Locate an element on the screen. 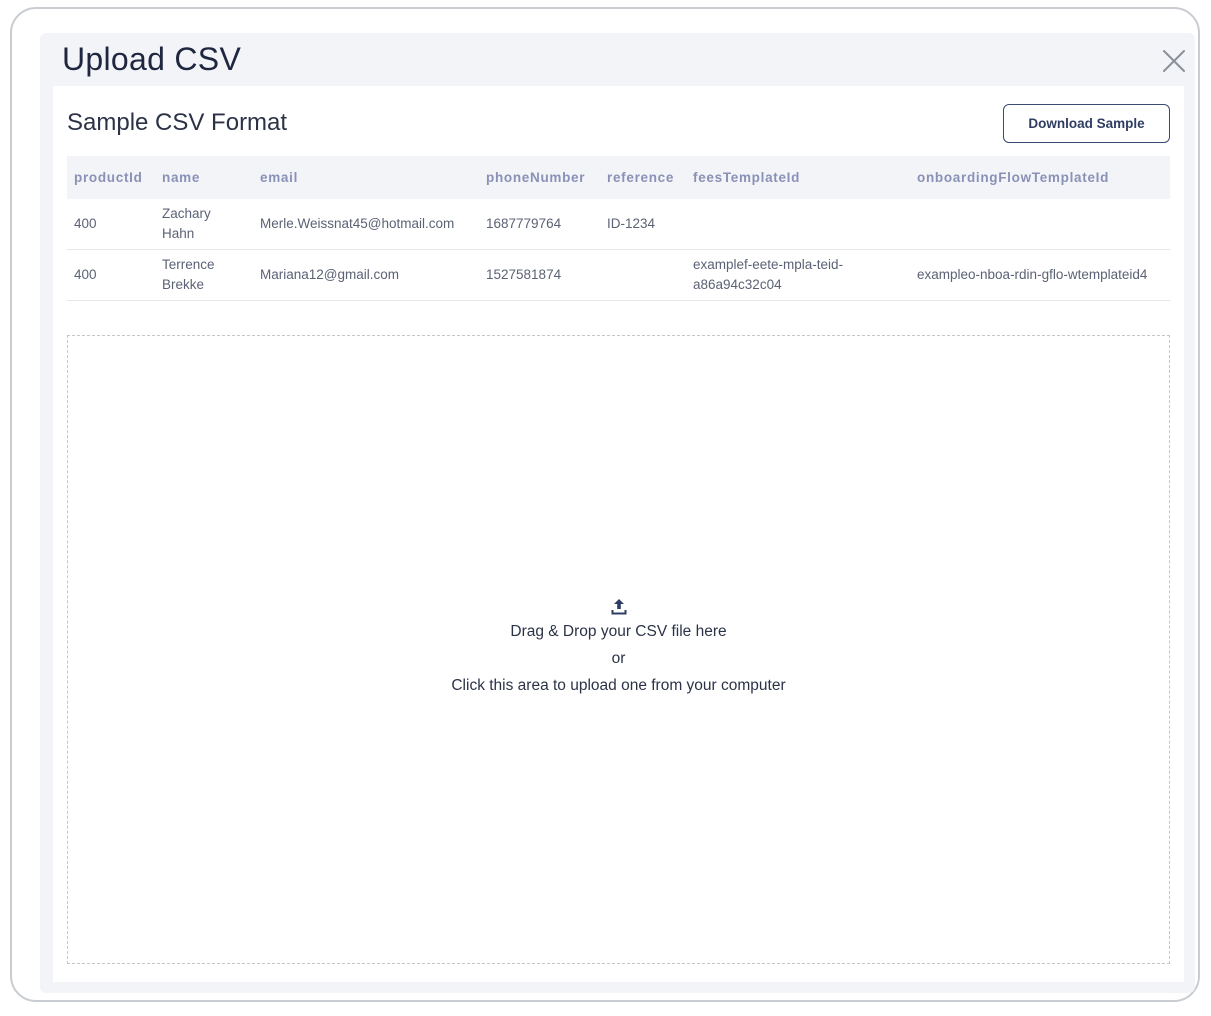  column-header-feestemplateid: feesTemplateId is located at coordinates (747, 177).